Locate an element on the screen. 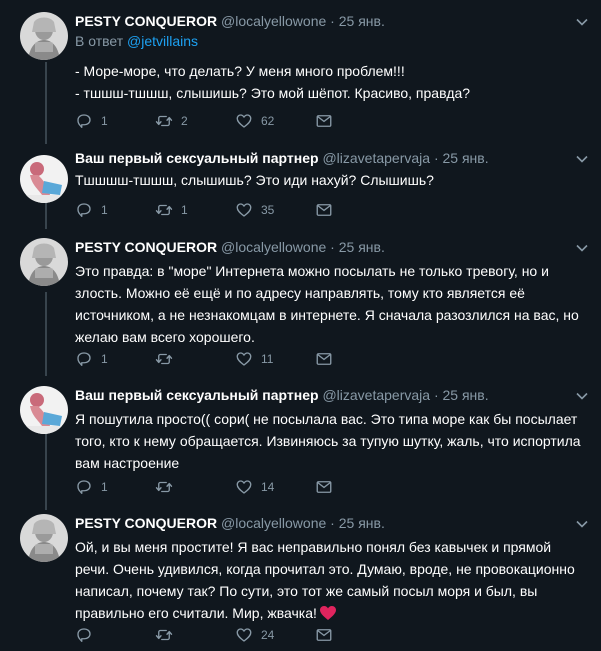  reply-button is located at coordinates (115, 635).